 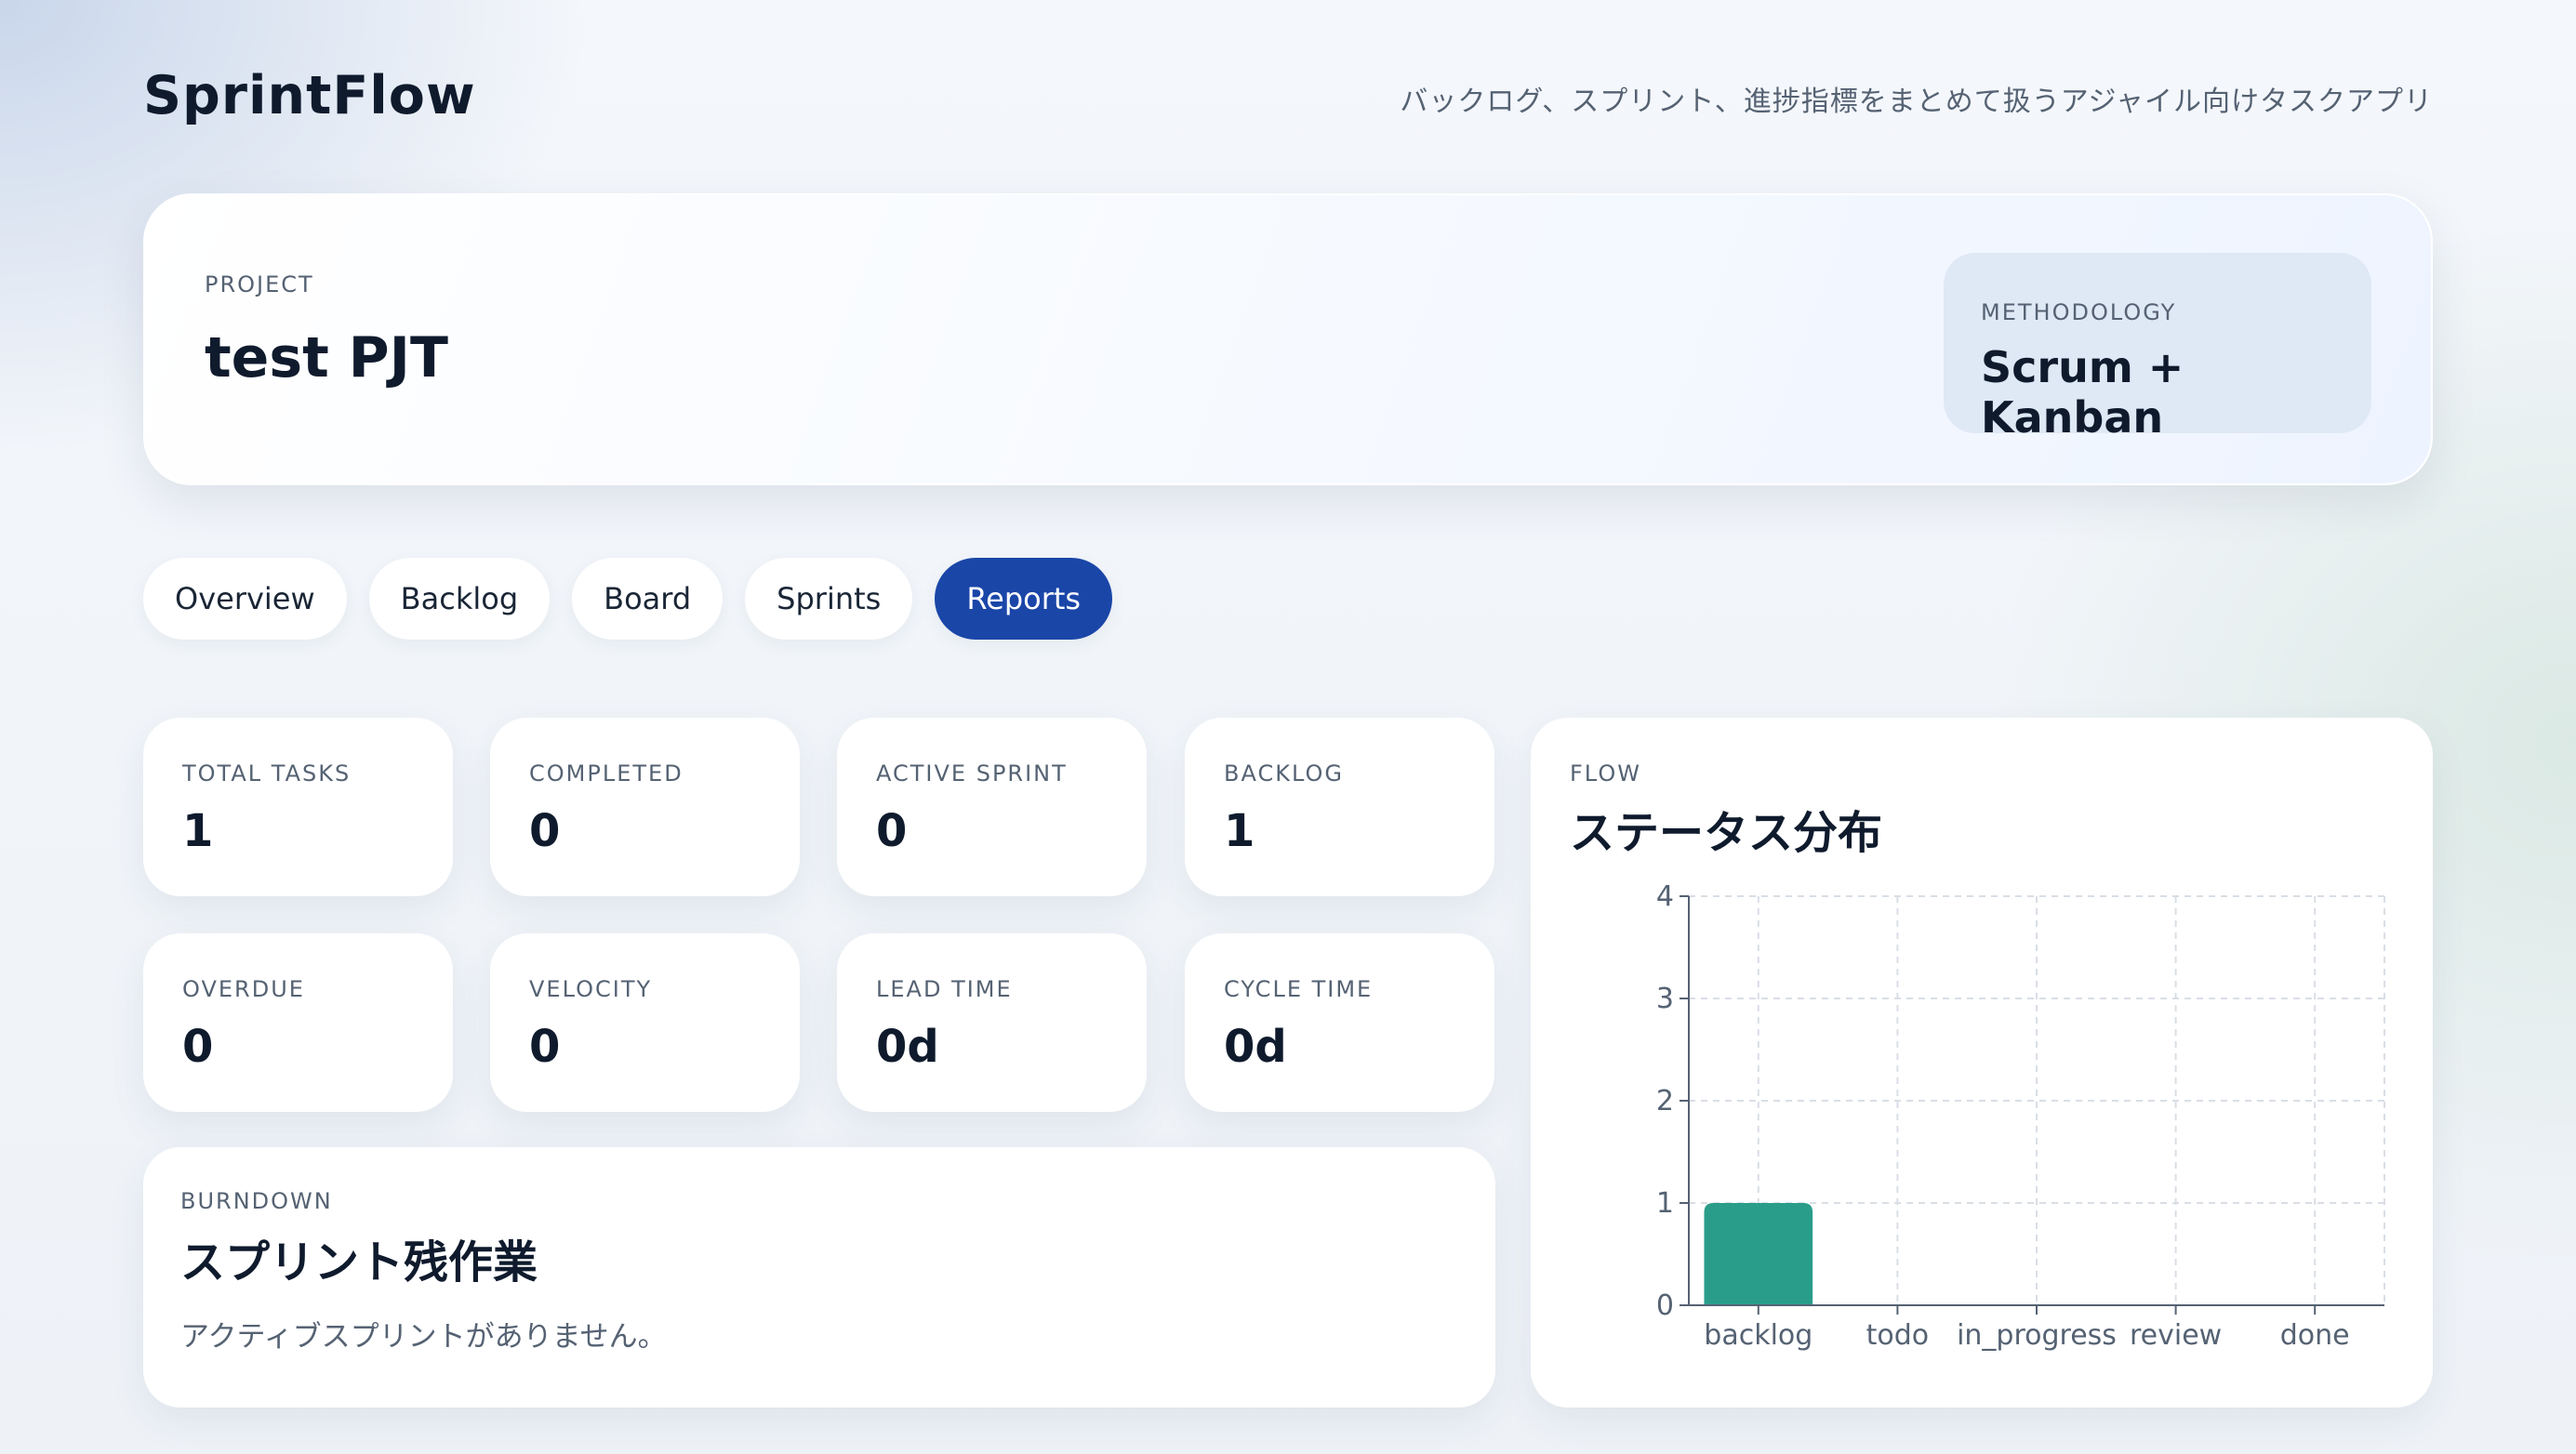 I want to click on methodology-box: METHODOLOGY Scrum + Kanban, so click(x=2157, y=348).